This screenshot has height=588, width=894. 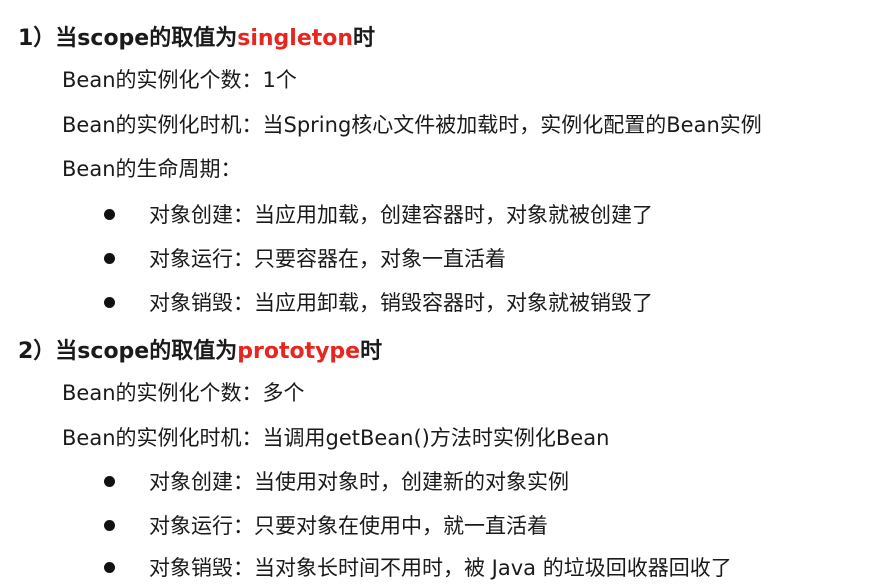 I want to click on section2-instance-count: Bean的实例化个数：多个, so click(x=183, y=393).